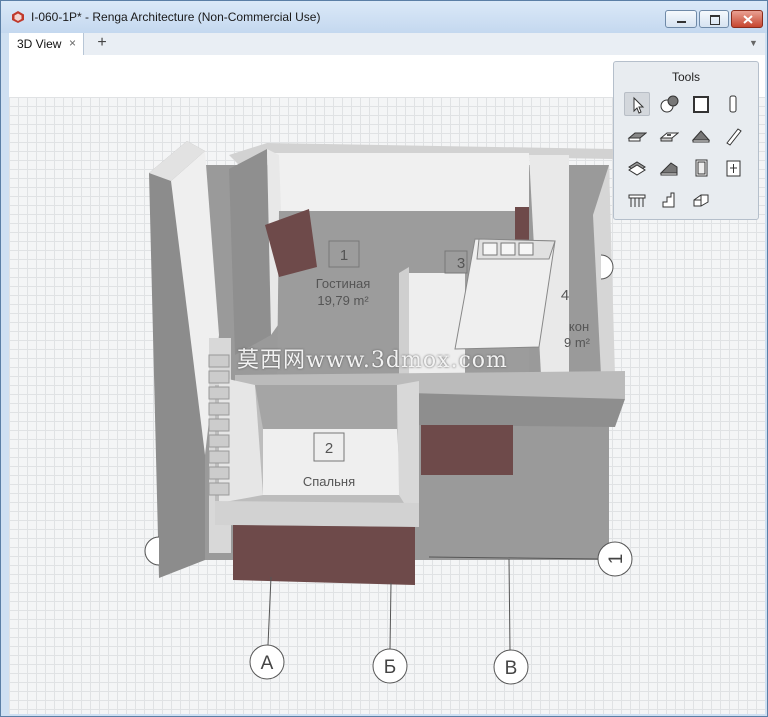 This screenshot has width=768, height=717. What do you see at coordinates (579, 326) in the screenshot?
I see `room-4-name: кон` at bounding box center [579, 326].